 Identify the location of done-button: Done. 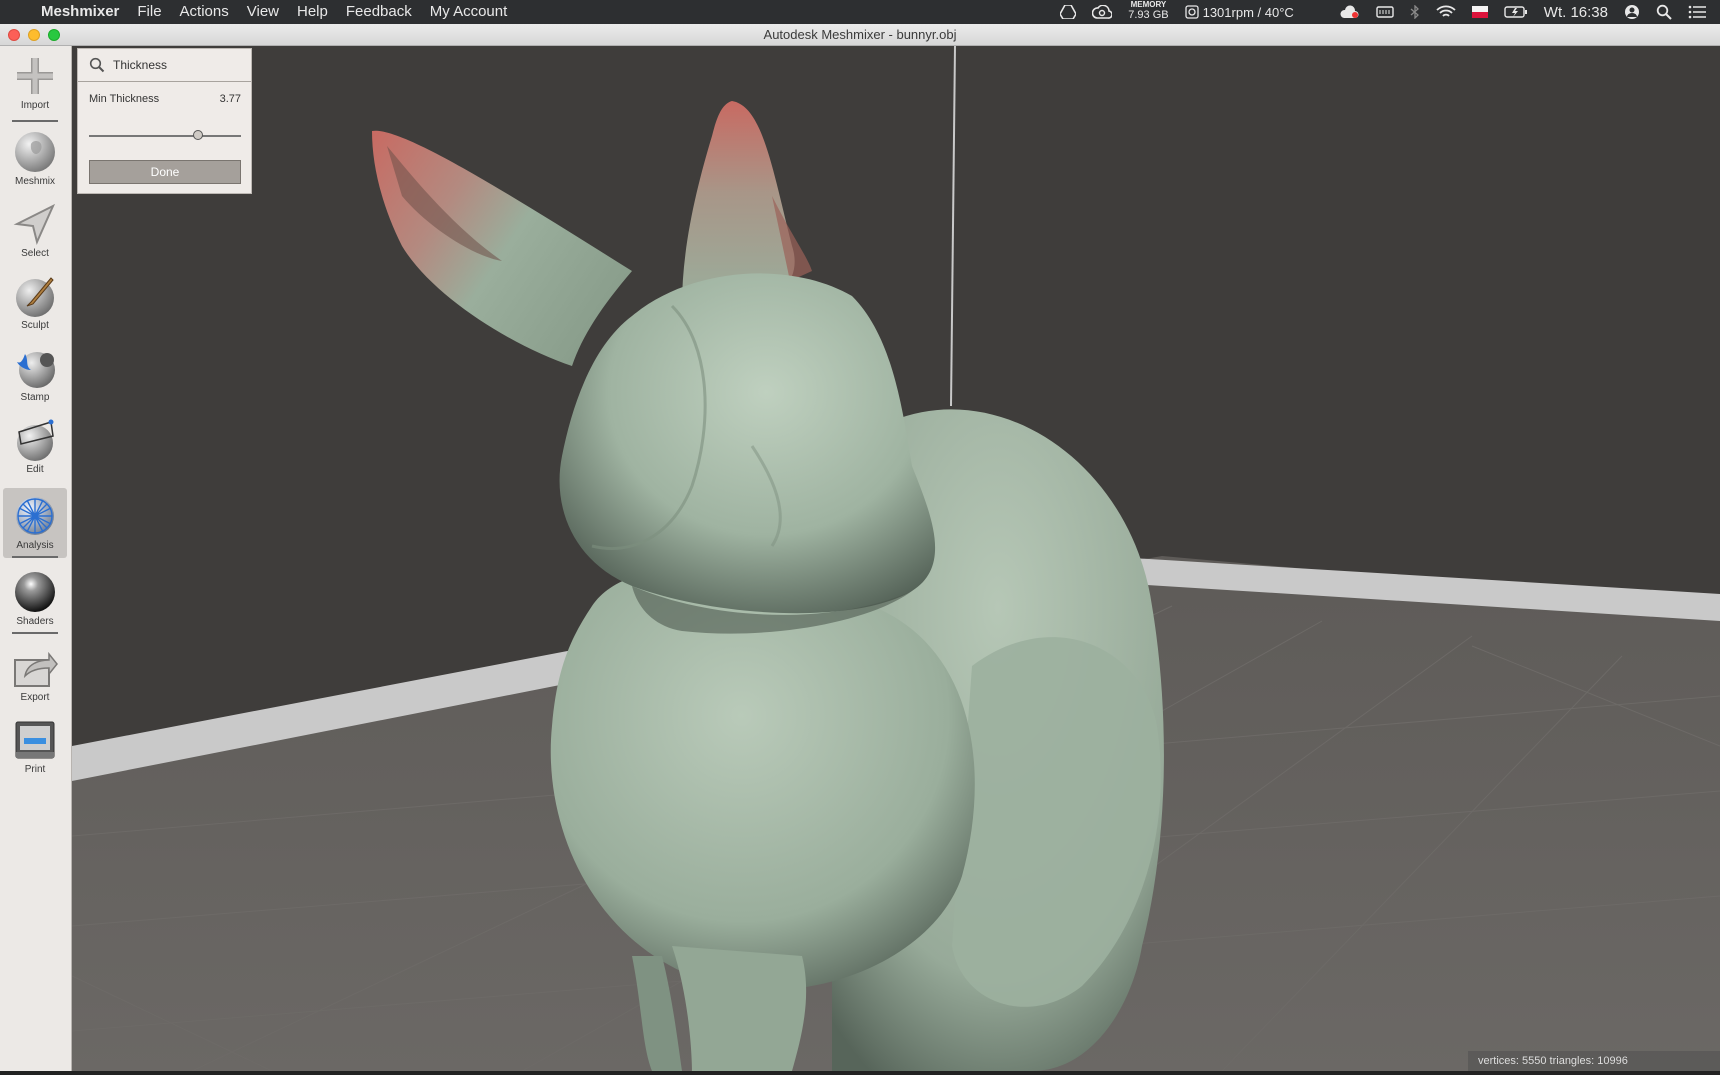
(165, 172).